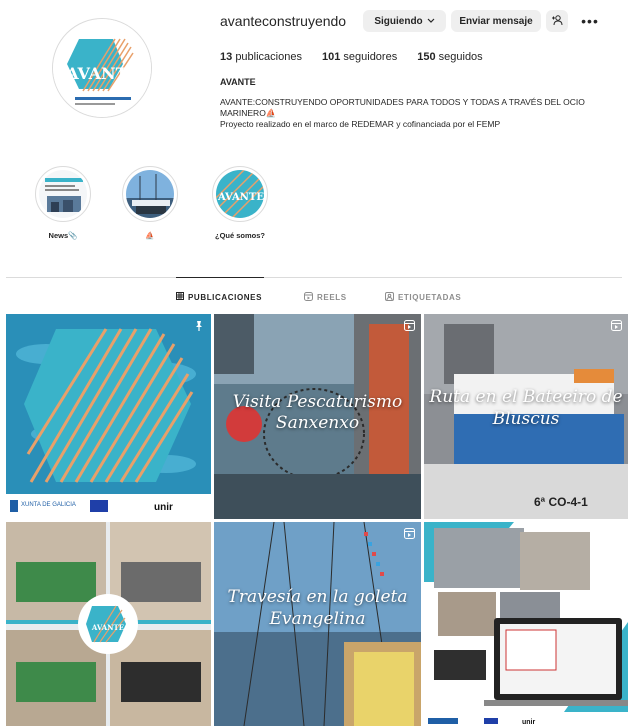 This screenshot has height=726, width=628. I want to click on tab-label: ETIQUETADAS, so click(430, 297).